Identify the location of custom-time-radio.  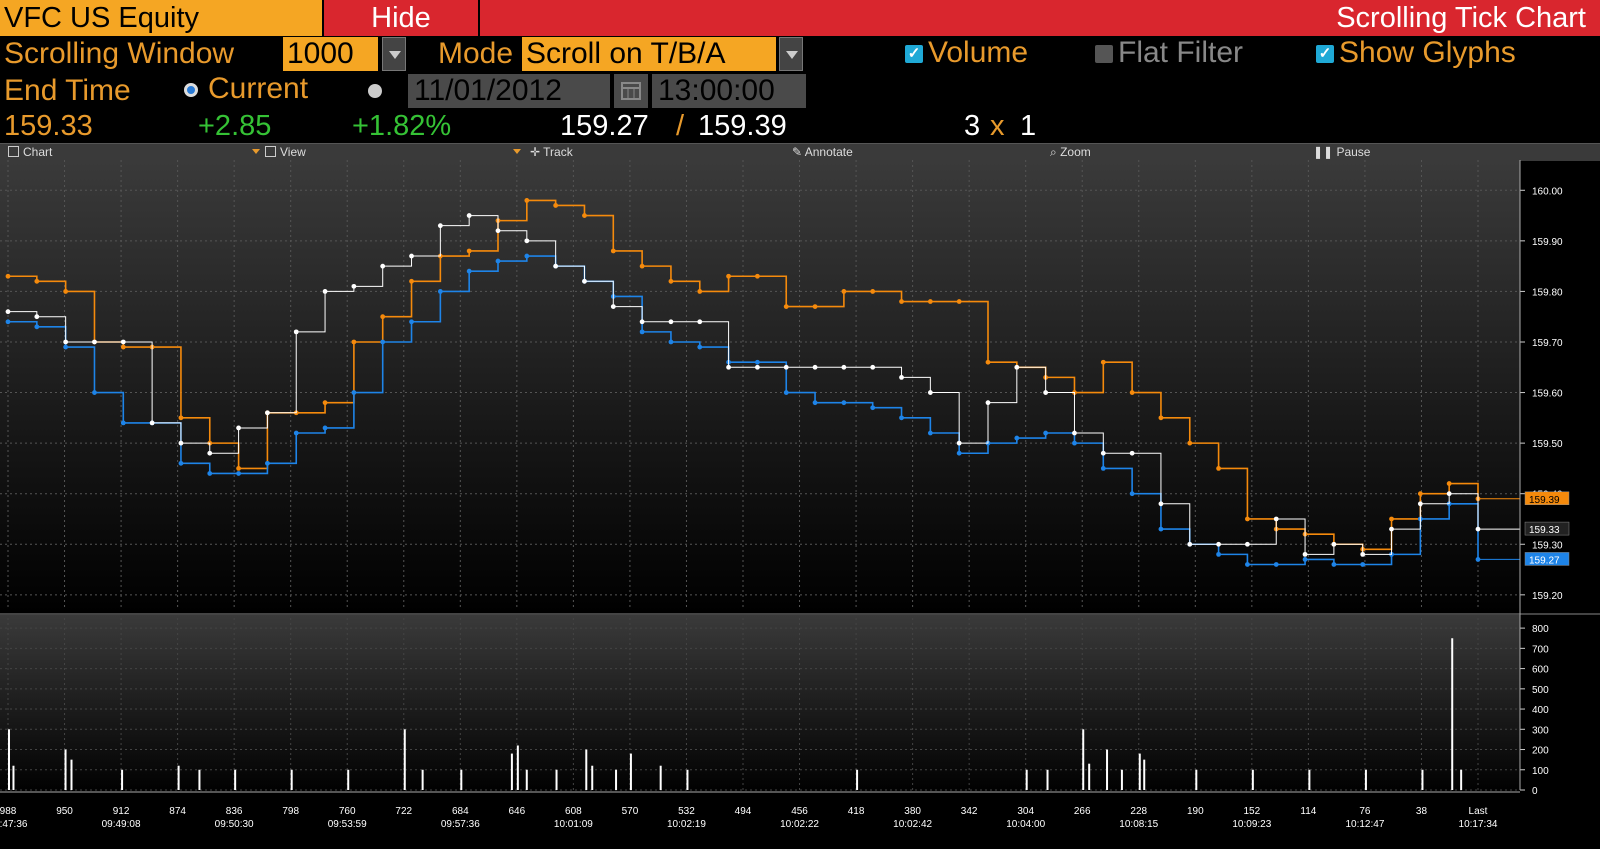
(375, 91).